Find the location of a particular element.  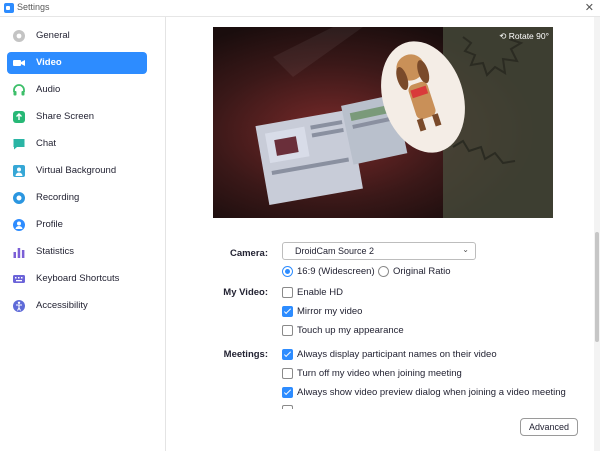

sidebar-item-share-screen: Share Screen is located at coordinates (77, 117).